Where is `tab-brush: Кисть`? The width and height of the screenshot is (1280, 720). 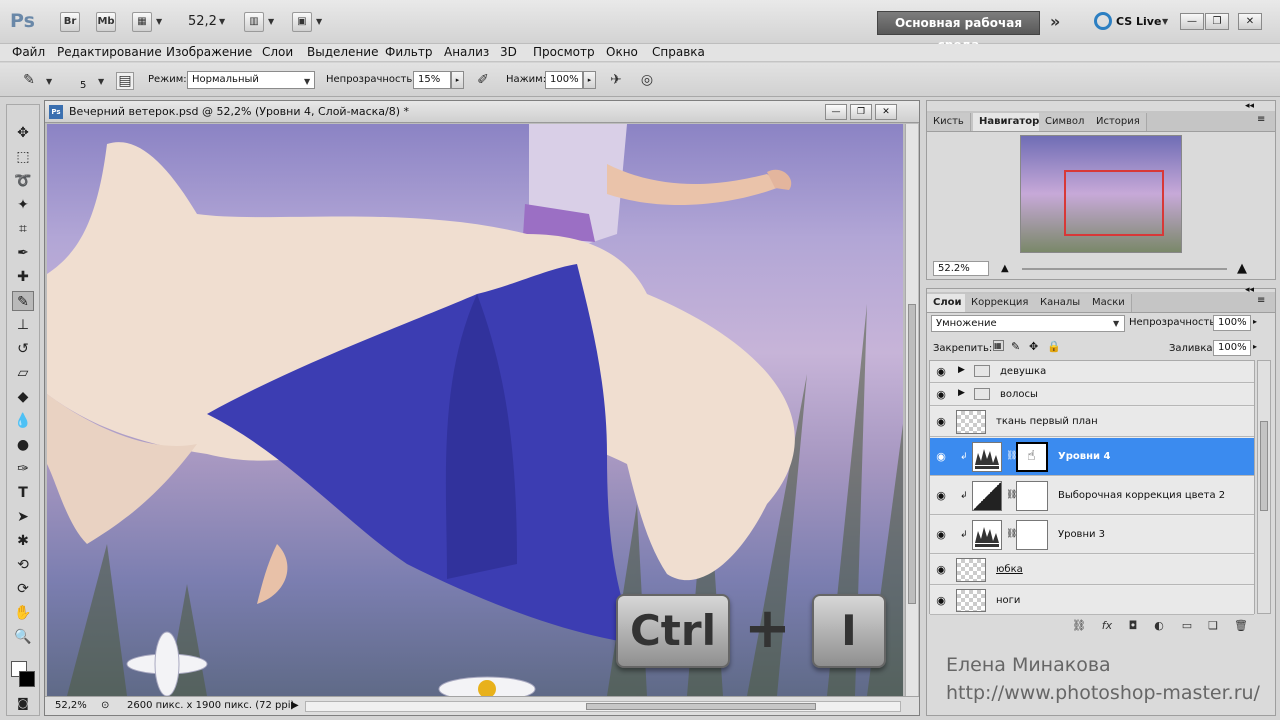 tab-brush: Кисть is located at coordinates (949, 122).